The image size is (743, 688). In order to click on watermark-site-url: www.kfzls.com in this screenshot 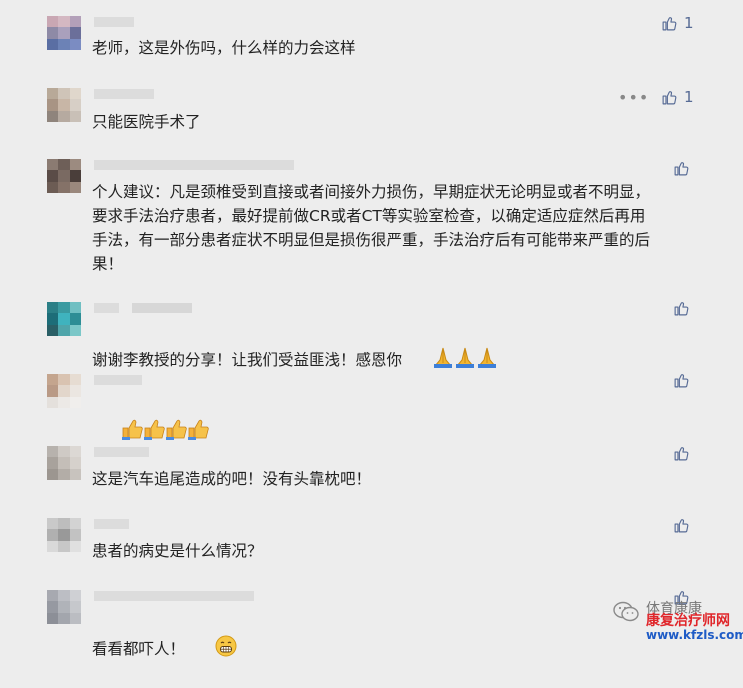, I will do `click(694, 635)`.